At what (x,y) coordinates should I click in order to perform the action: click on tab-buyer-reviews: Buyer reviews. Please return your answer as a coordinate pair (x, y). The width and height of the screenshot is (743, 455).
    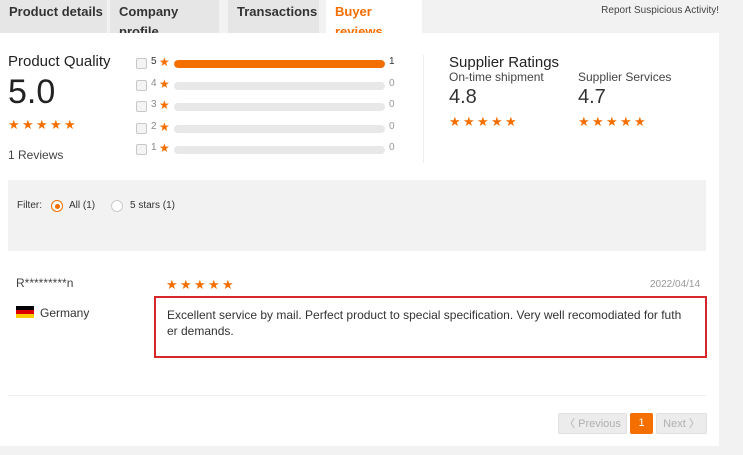
    Looking at the image, I should click on (374, 19).